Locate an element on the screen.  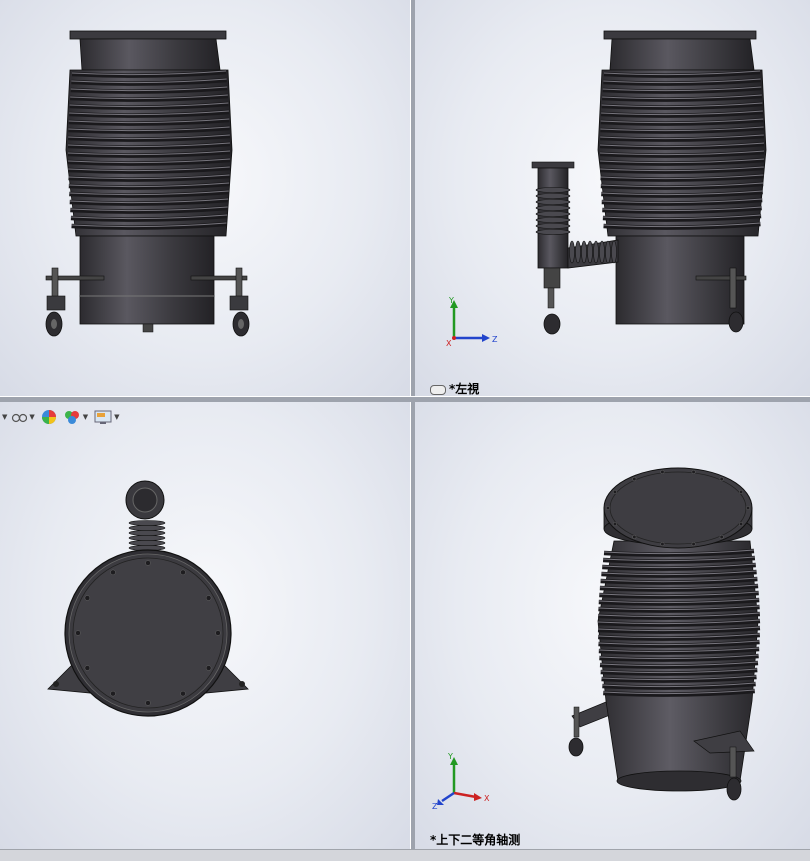
view-label-left: *左視 is located at coordinates (454, 388).